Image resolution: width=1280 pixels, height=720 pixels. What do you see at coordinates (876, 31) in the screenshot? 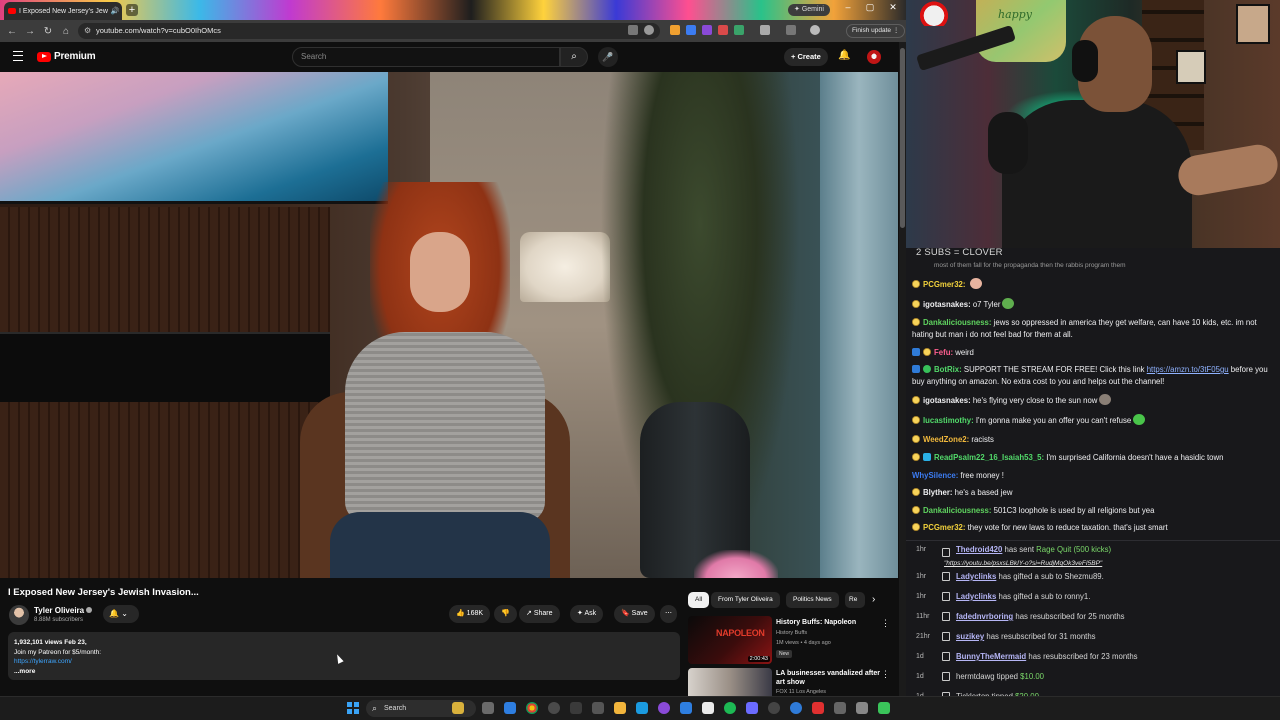
I see `finish-update-button: Finish update ⋮` at bounding box center [876, 31].